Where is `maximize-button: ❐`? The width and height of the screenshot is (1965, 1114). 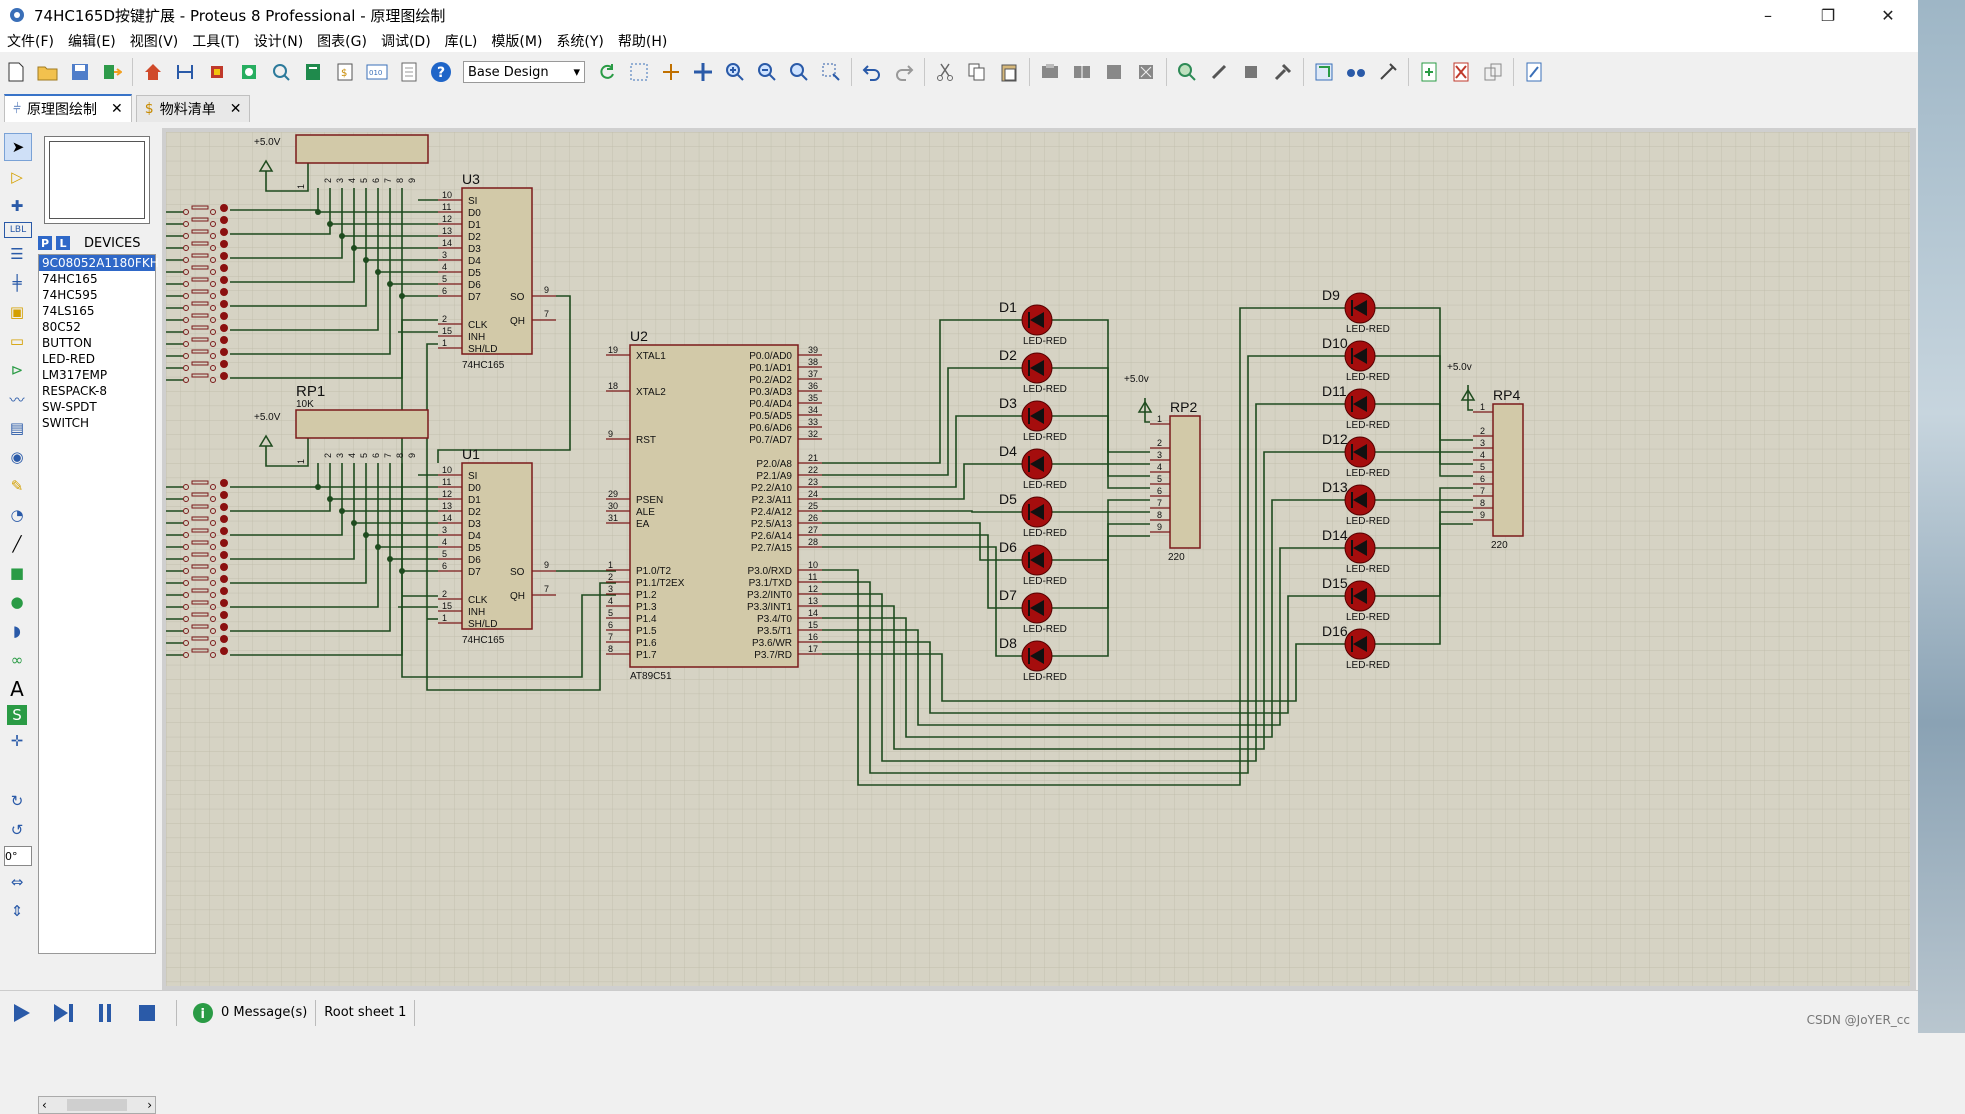
maximize-button: ❐ is located at coordinates (1828, 15).